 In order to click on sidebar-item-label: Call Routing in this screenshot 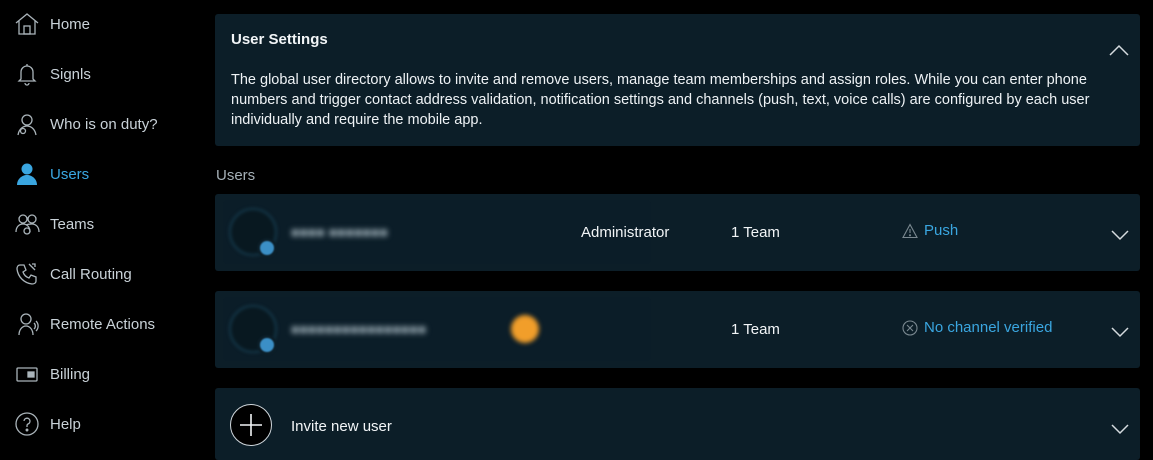, I will do `click(91, 274)`.